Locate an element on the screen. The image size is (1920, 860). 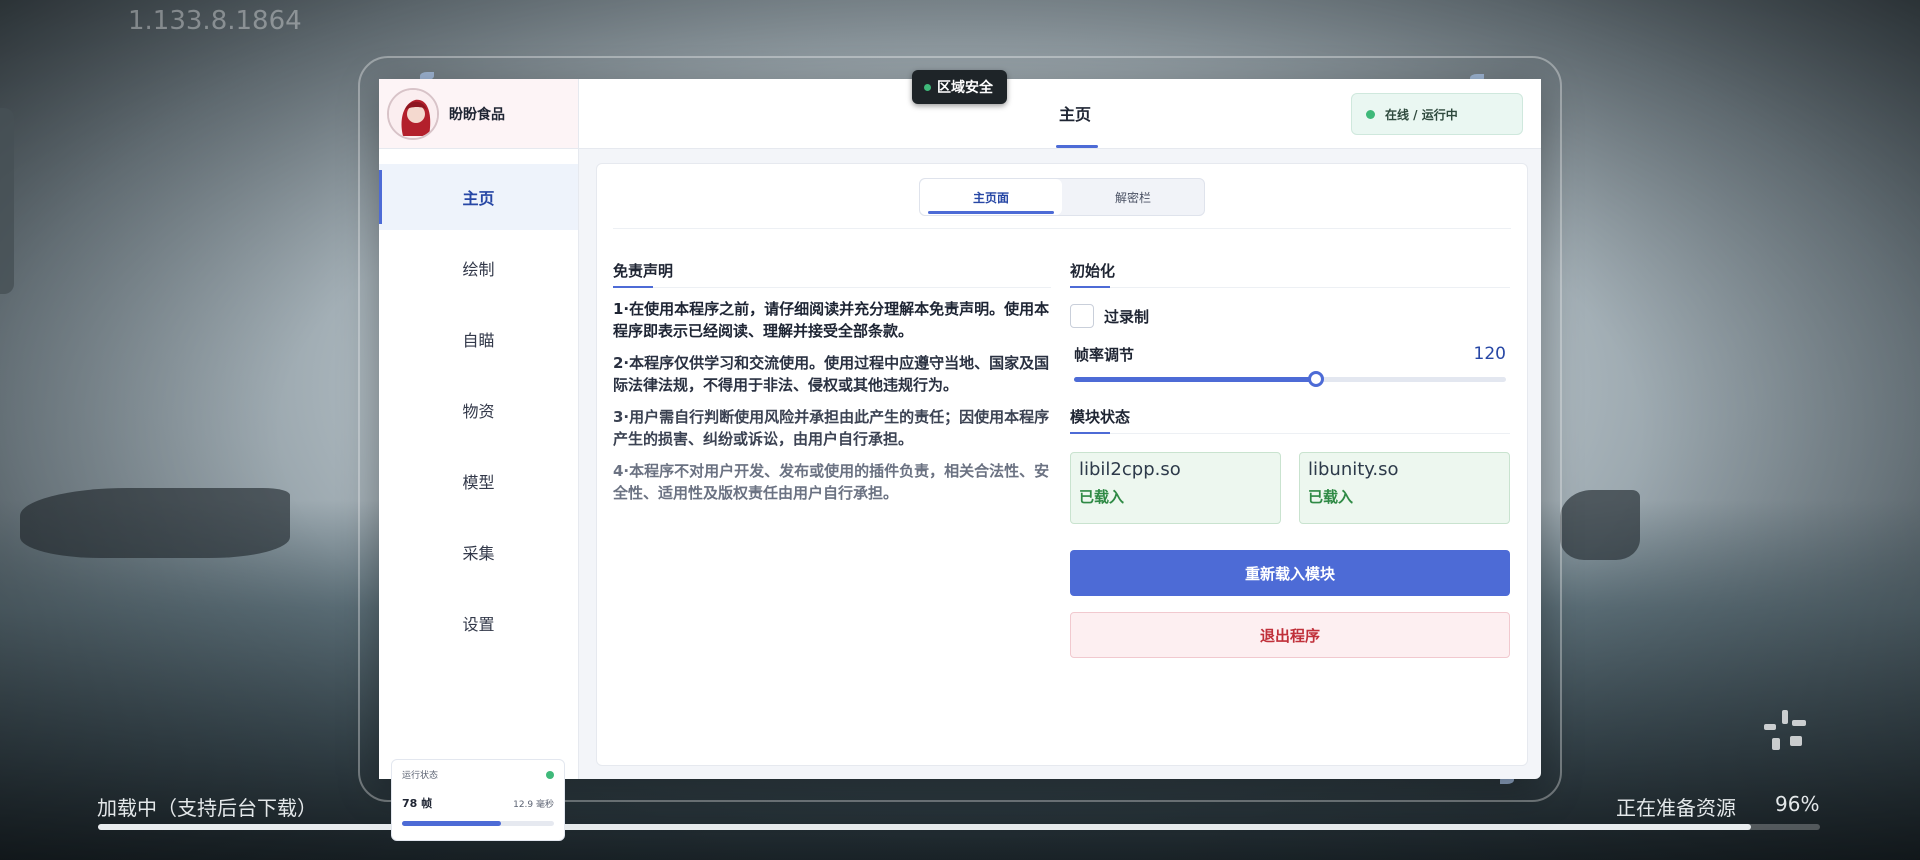
sidebar-item-supplies: 物资 is located at coordinates (478, 410).